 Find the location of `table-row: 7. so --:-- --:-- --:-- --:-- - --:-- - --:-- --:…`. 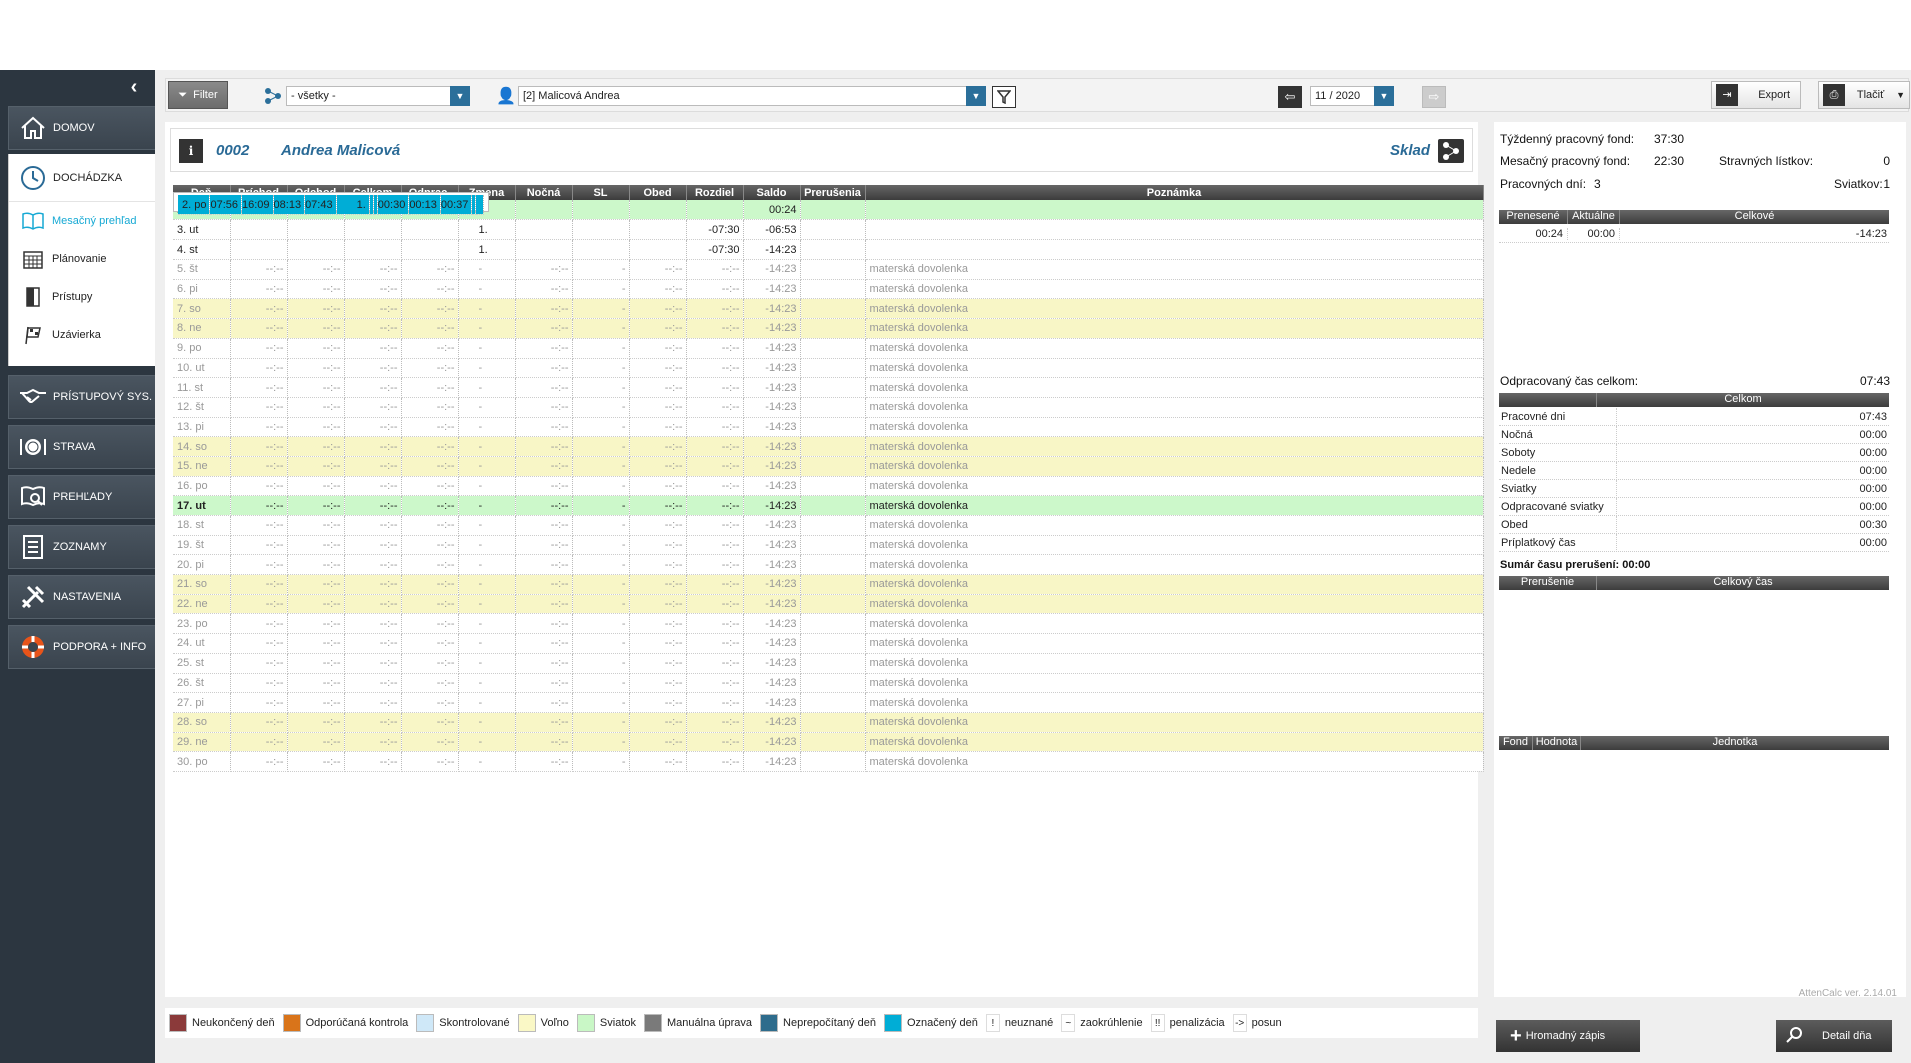

table-row: 7. so --:-- --:-- --:-- --:-- - --:-- - --:-- --:… is located at coordinates (828, 309).